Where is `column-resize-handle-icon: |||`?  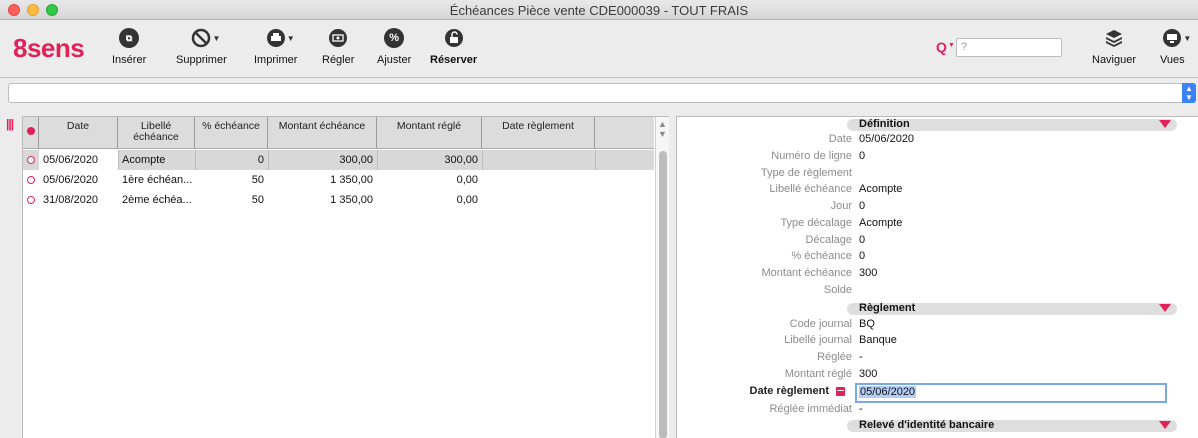
column-resize-handle-icon: ||| is located at coordinates (10, 124).